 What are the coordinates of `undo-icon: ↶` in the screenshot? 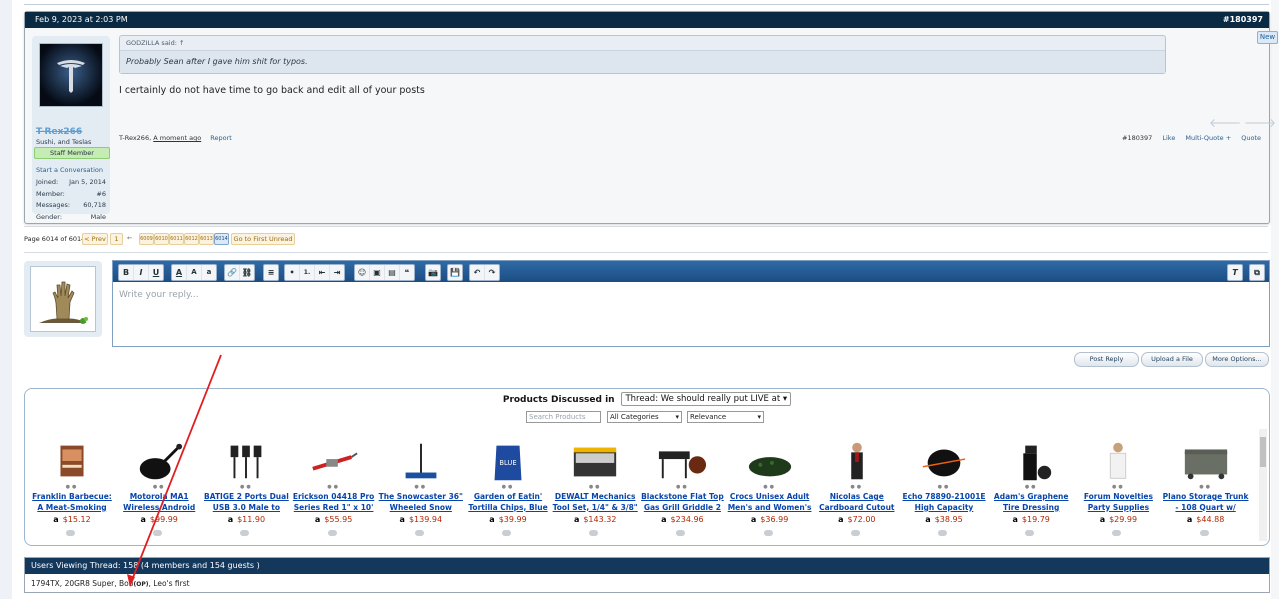 It's located at (477, 272).